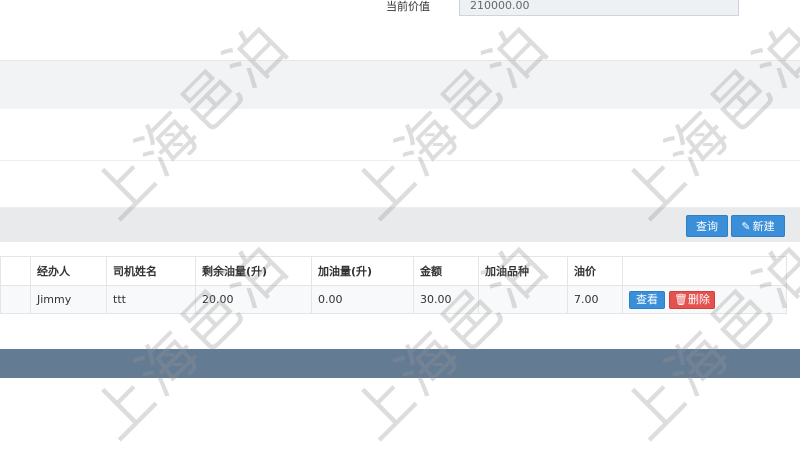 The height and width of the screenshot is (454, 800). Describe the element at coordinates (707, 226) in the screenshot. I see `query-button: 查询` at that location.